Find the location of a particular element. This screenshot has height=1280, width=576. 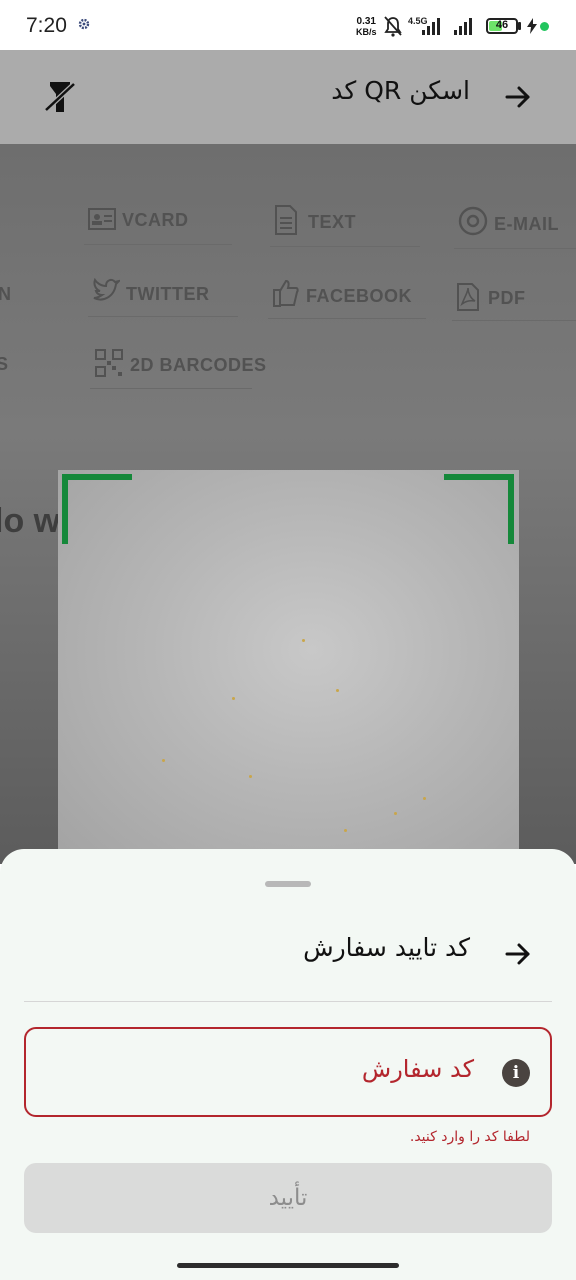

text-icon is located at coordinates (286, 220).